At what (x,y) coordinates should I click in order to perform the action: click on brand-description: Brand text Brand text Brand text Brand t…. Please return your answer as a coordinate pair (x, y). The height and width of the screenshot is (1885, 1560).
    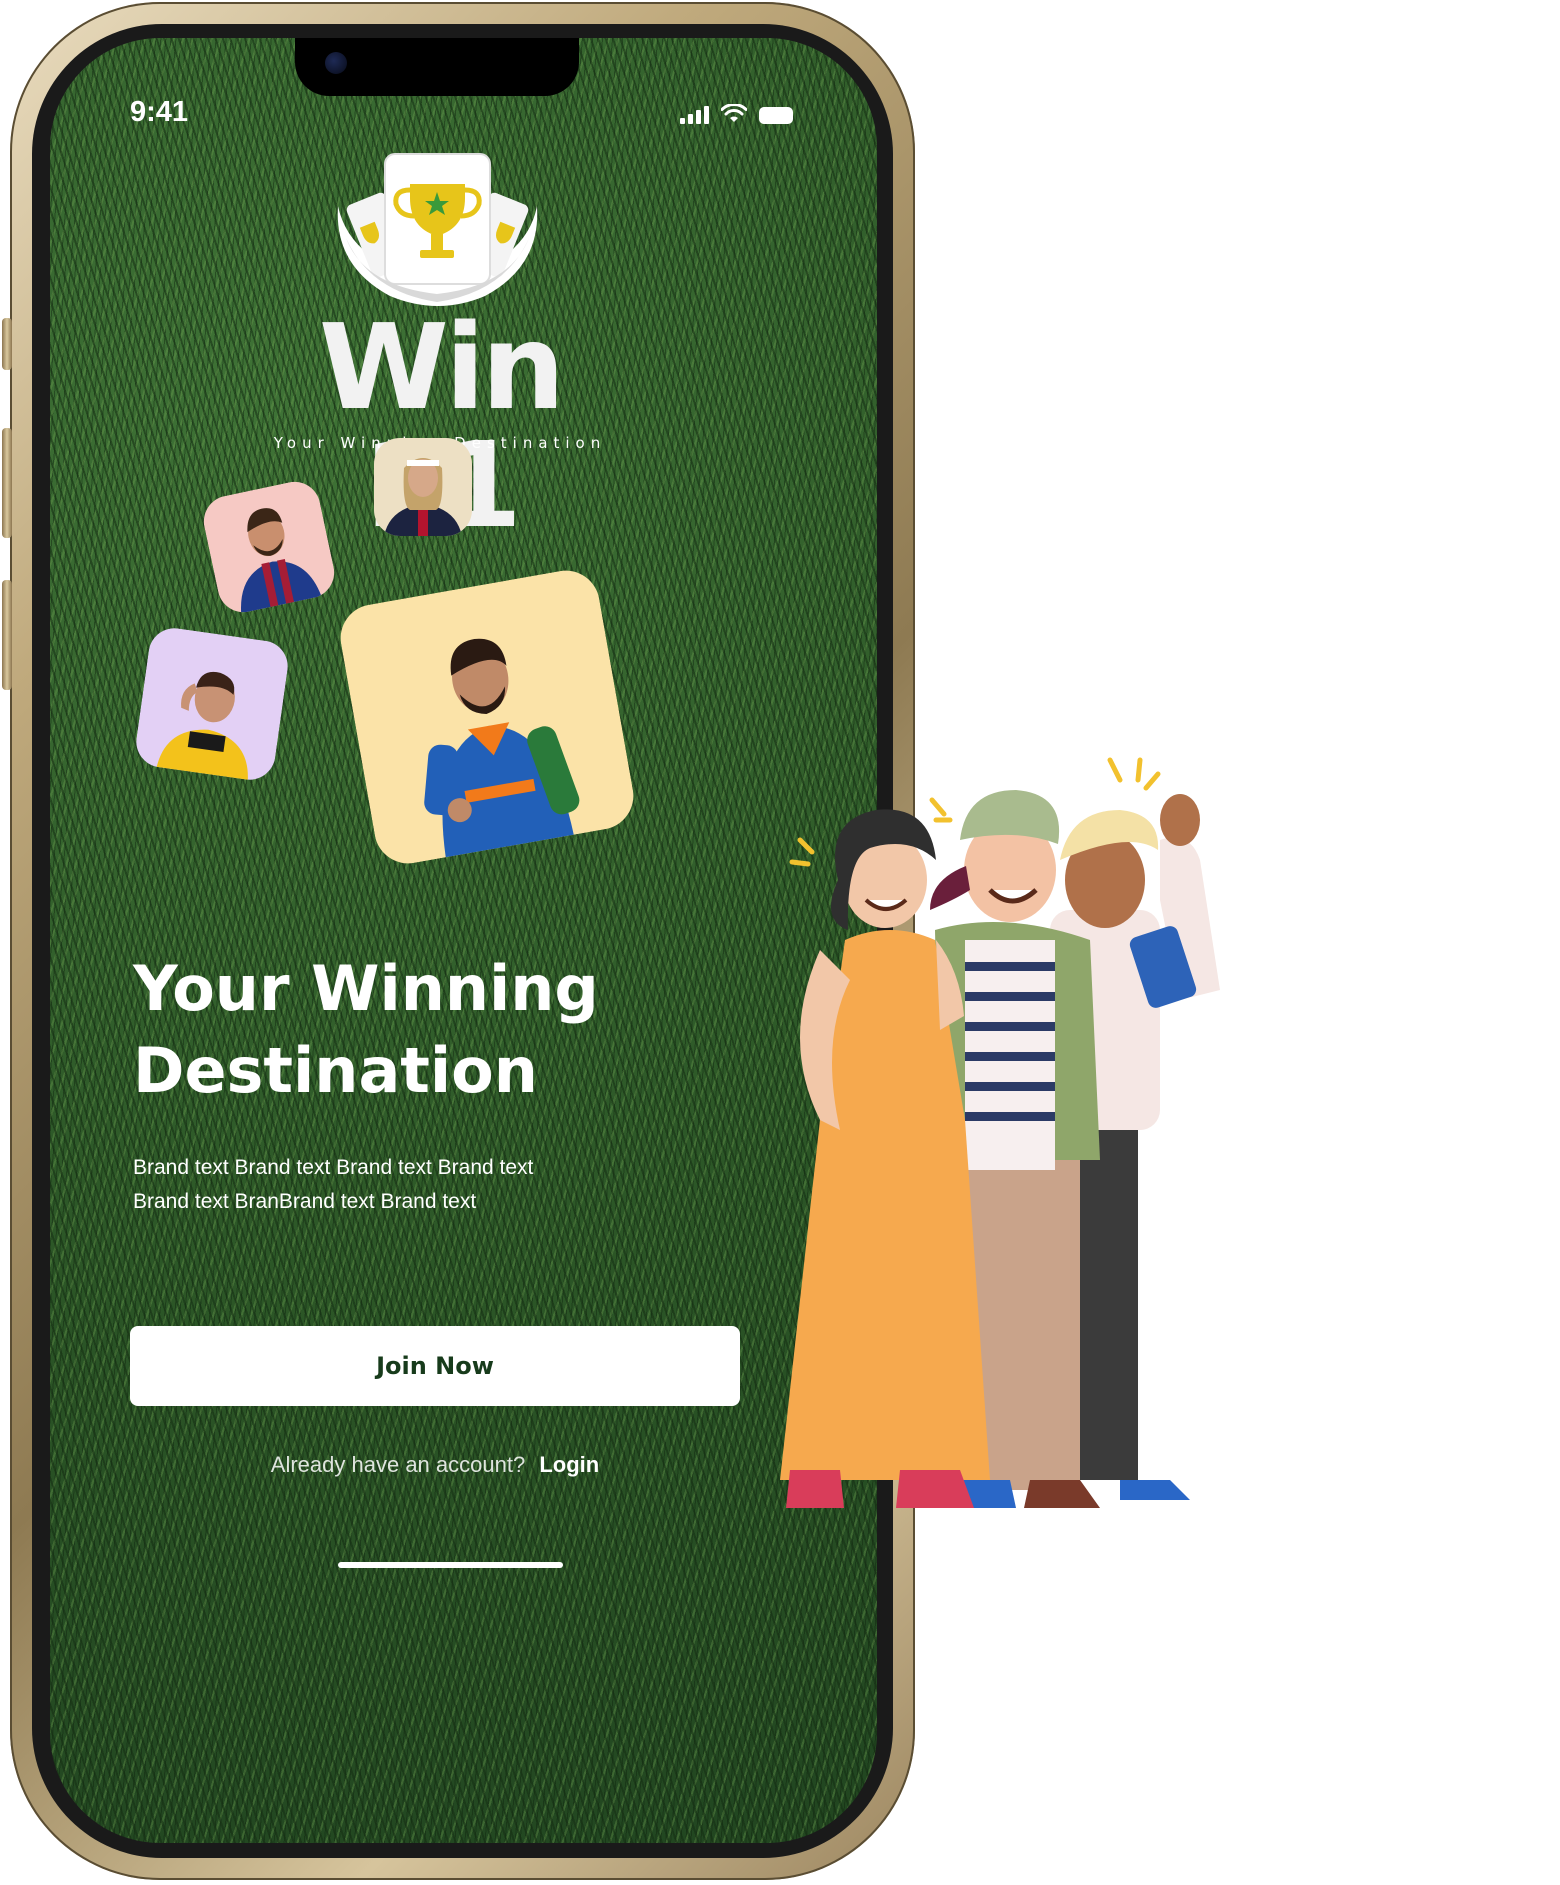
    Looking at the image, I should click on (403, 1185).